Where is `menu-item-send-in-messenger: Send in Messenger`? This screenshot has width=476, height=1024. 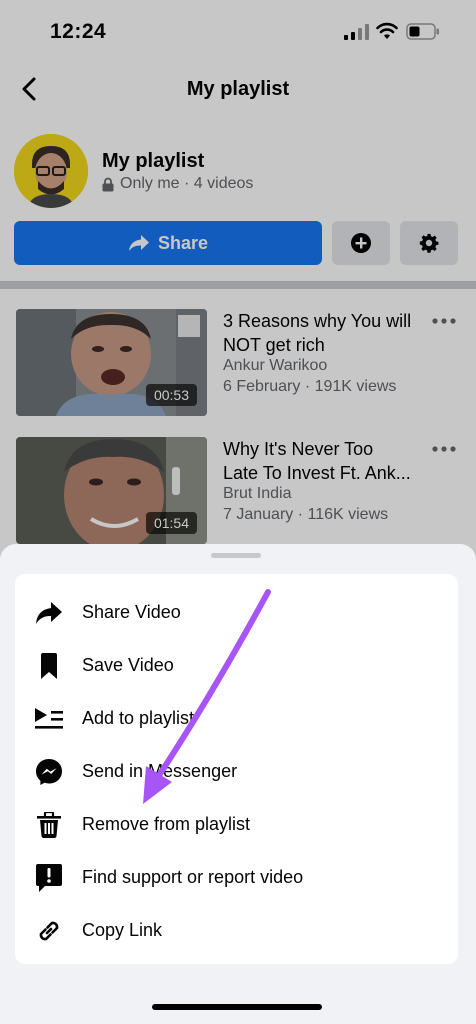
menu-item-send-in-messenger: Send in Messenger is located at coordinates (236, 771).